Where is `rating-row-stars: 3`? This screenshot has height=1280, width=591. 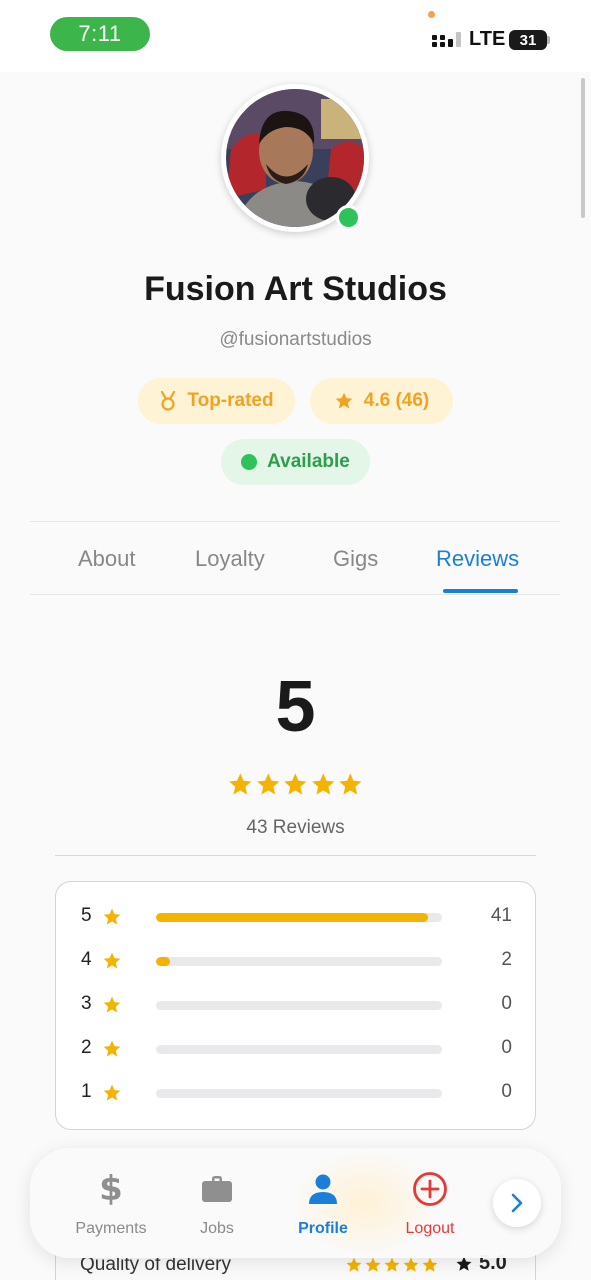
rating-row-stars: 3 is located at coordinates (86, 1003).